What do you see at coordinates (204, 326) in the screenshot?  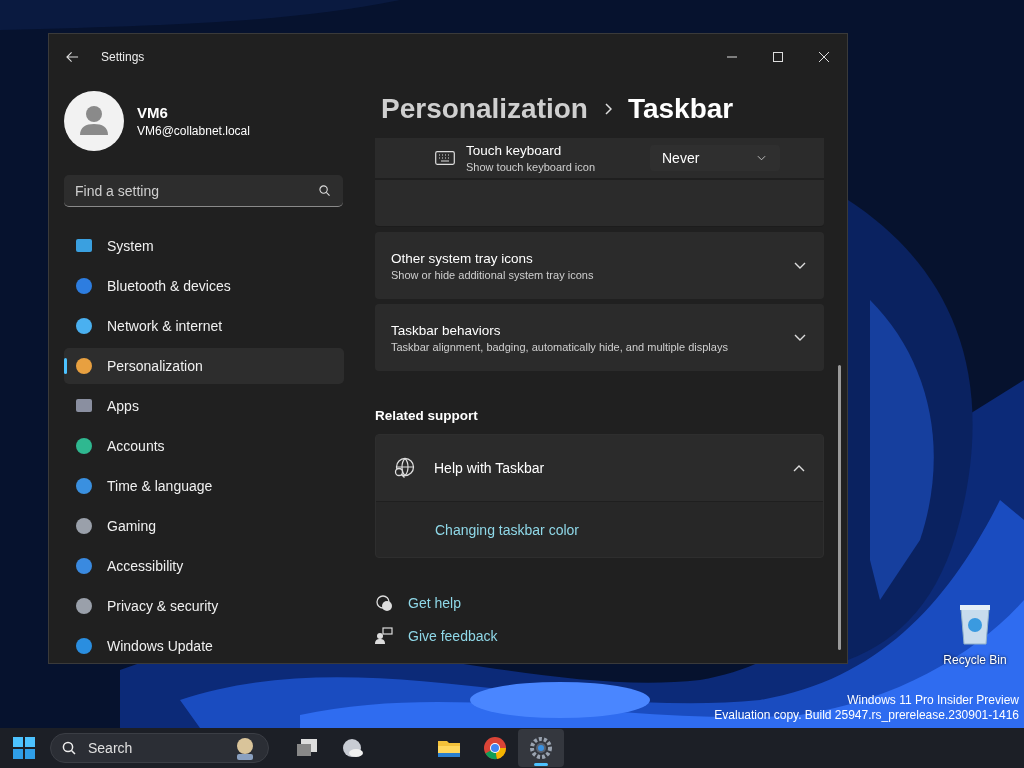 I see `nav-item: Network & internet` at bounding box center [204, 326].